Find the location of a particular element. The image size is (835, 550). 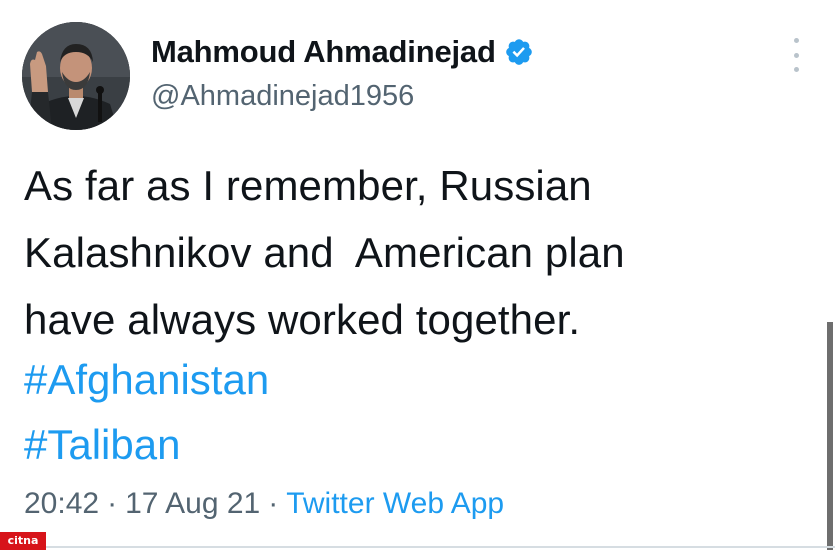

avatar is located at coordinates (76, 76).